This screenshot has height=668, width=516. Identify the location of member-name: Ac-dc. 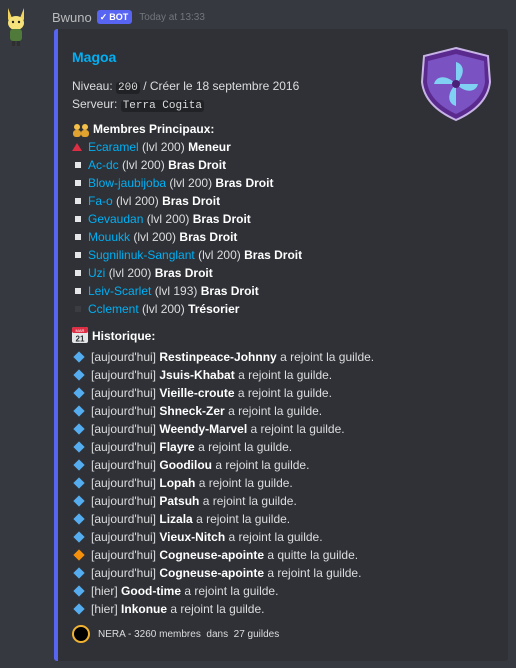
(103, 165).